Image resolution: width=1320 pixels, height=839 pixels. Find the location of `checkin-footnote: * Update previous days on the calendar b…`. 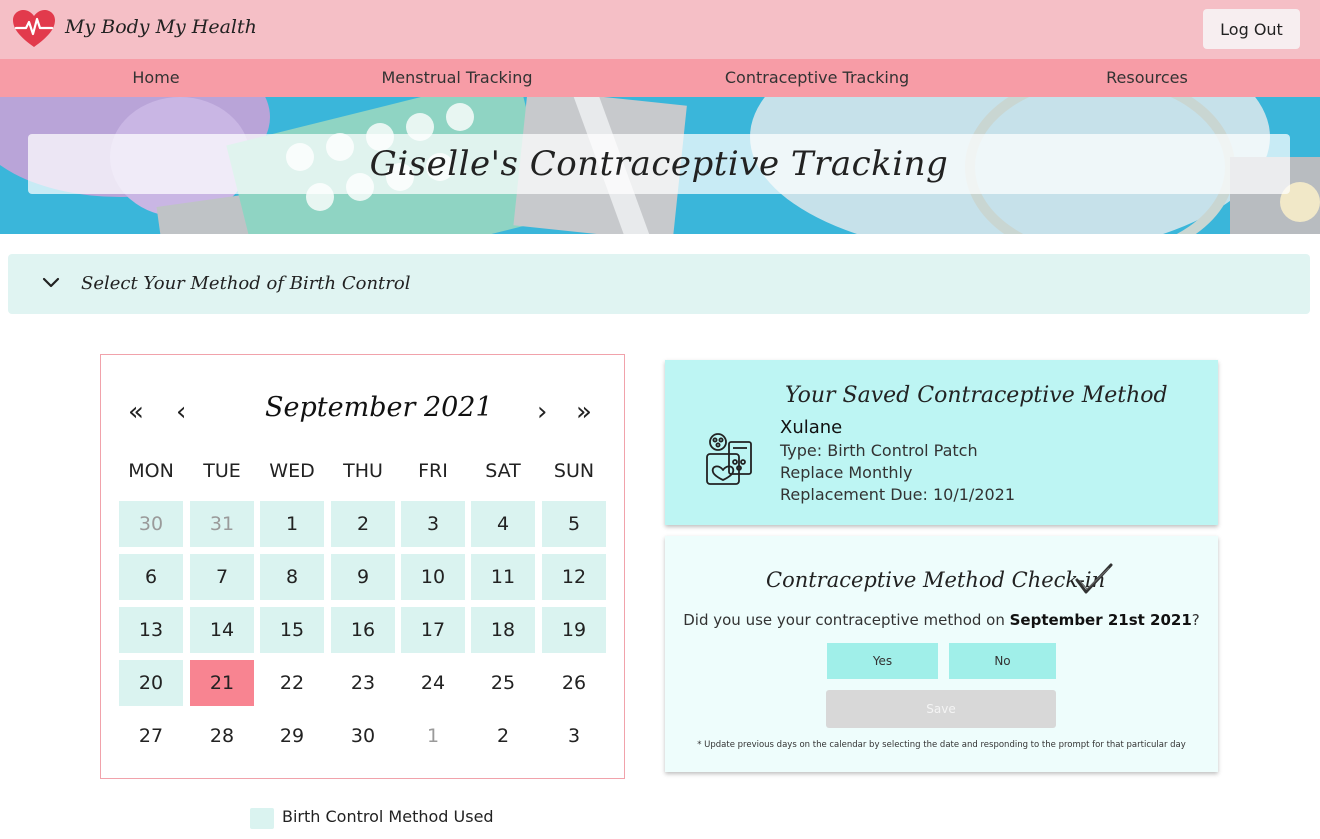

checkin-footnote: * Update previous days on the calendar b… is located at coordinates (941, 745).